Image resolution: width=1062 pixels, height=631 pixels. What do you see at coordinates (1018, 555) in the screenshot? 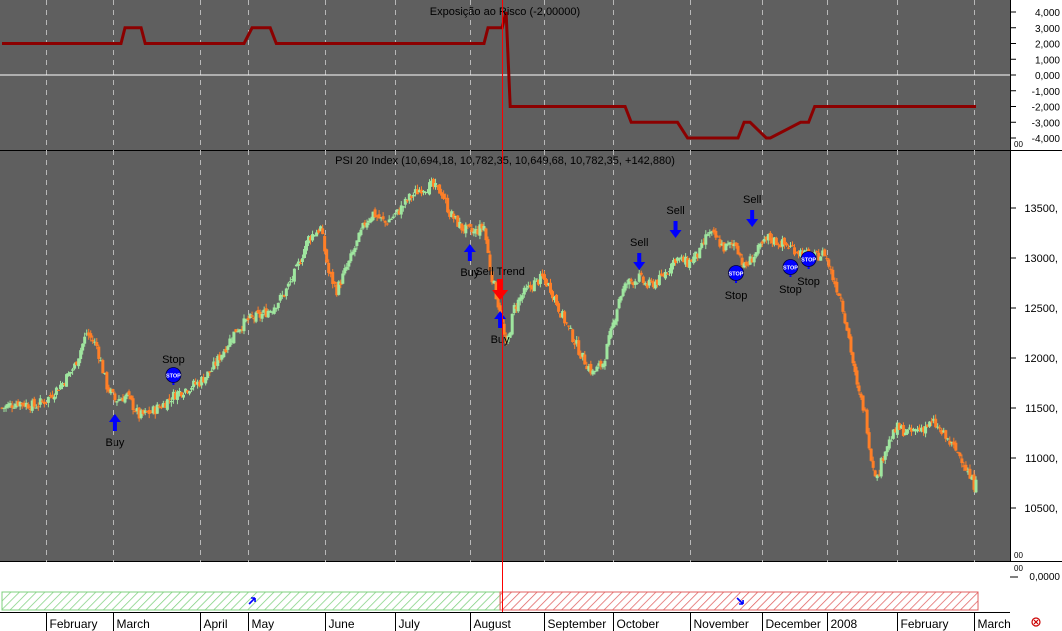
I see `price-corner-label: 00` at bounding box center [1018, 555].